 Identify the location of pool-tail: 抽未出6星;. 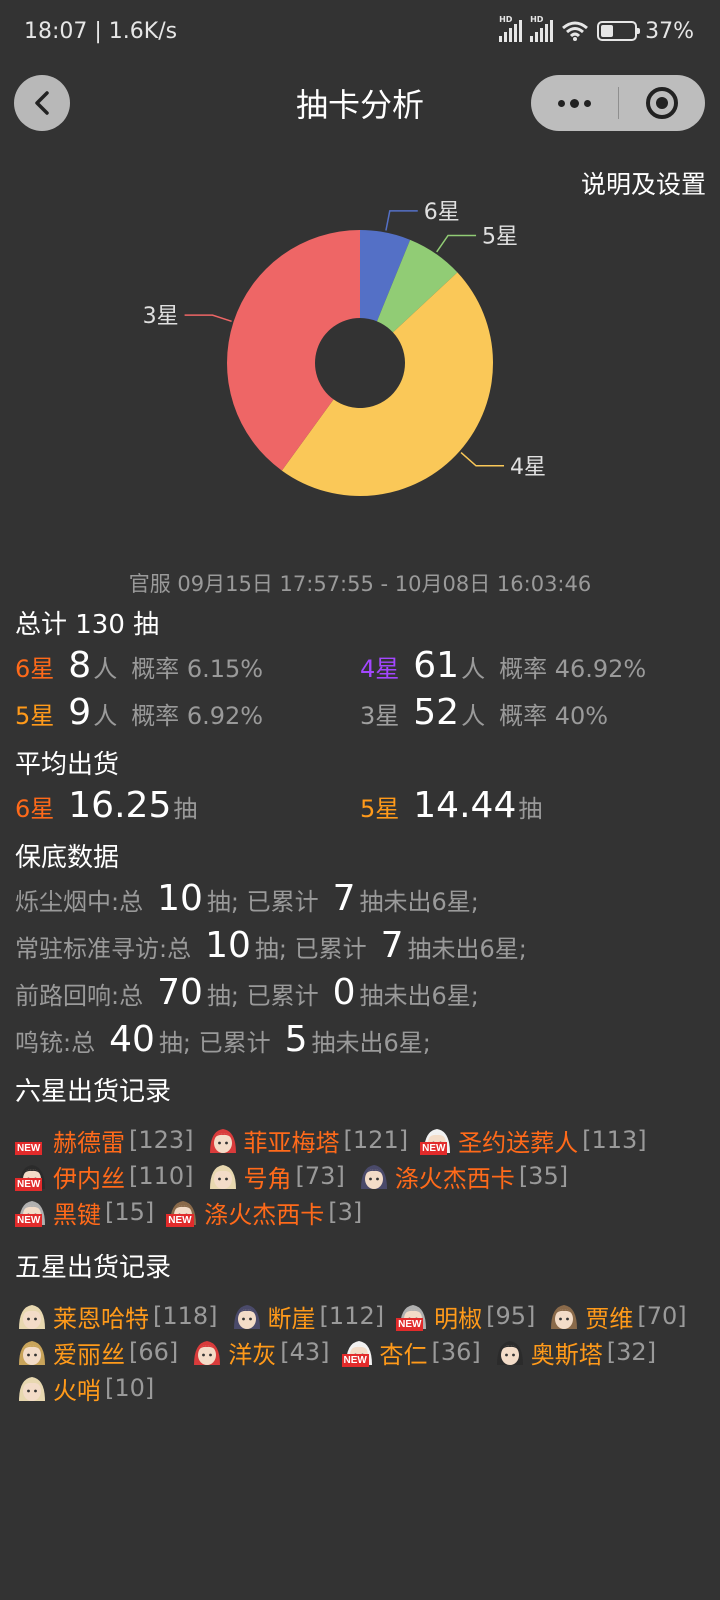
(467, 949).